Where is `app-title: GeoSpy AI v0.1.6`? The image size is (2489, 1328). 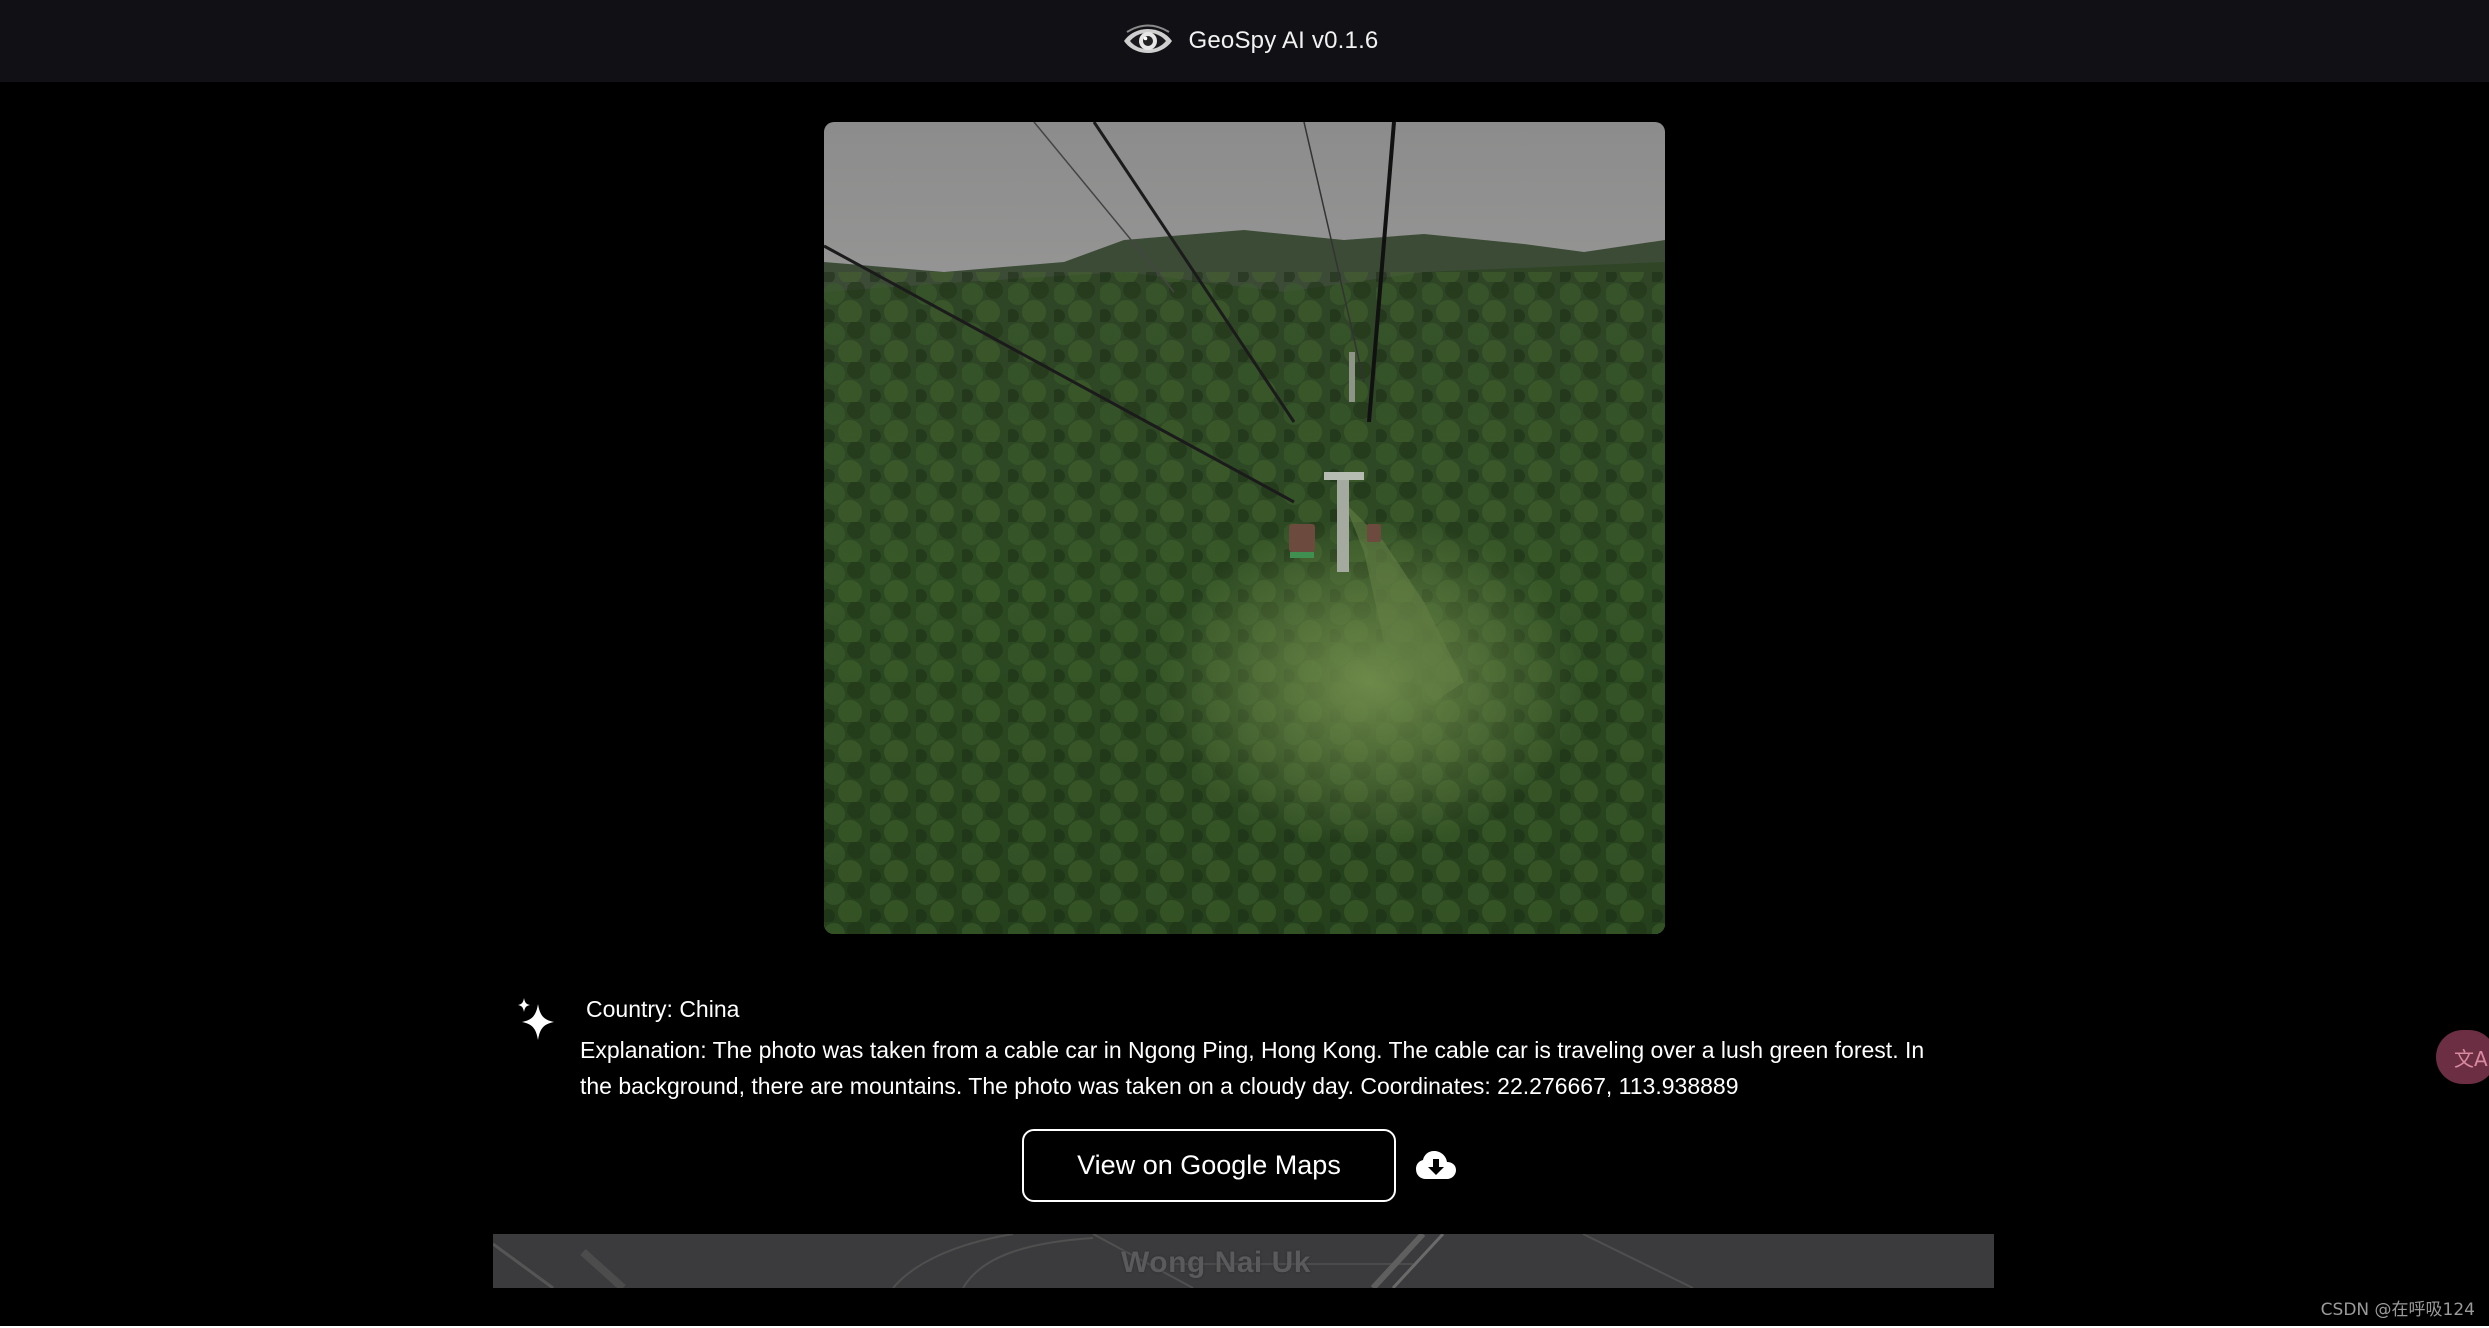 app-title: GeoSpy AI v0.1.6 is located at coordinates (1283, 40).